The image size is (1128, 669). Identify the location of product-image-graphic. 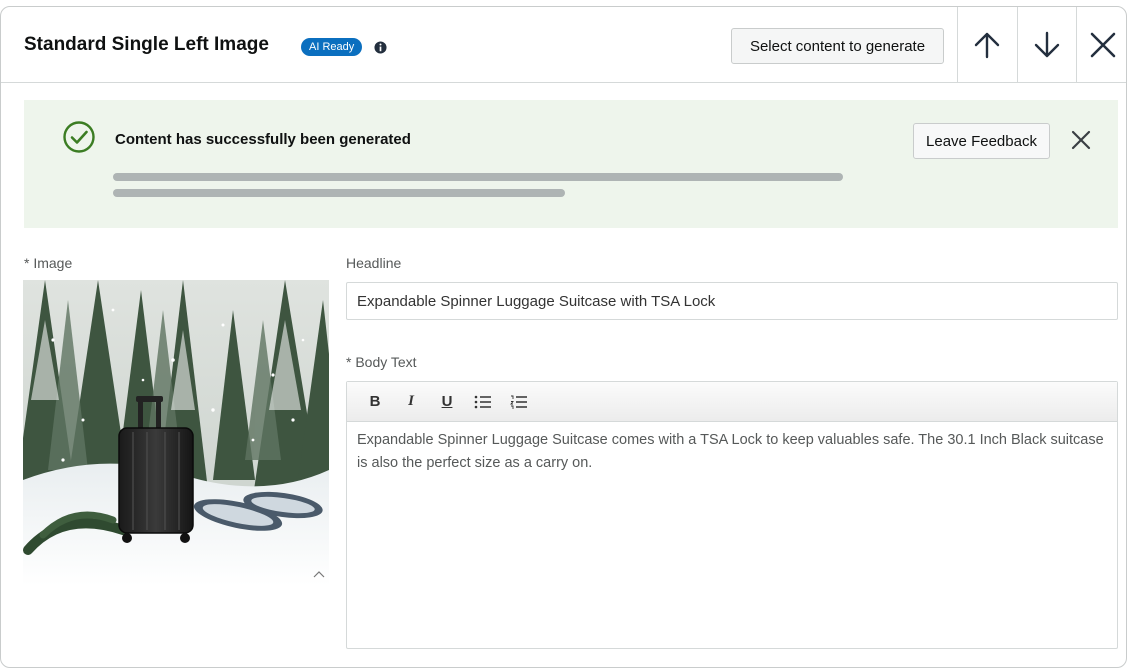
(176, 433).